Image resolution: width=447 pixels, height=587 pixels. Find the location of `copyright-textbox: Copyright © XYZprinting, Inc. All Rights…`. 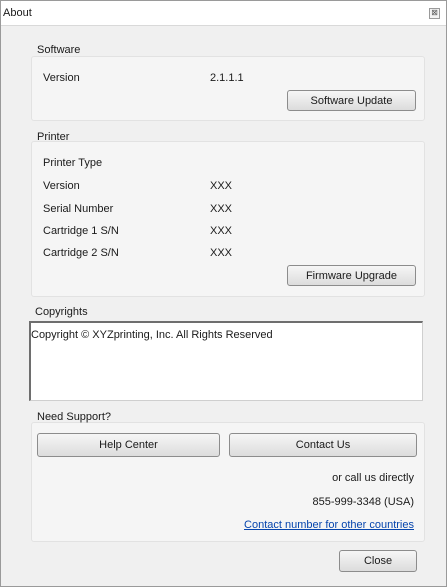

copyright-textbox: Copyright © XYZprinting, Inc. All Rights… is located at coordinates (226, 361).